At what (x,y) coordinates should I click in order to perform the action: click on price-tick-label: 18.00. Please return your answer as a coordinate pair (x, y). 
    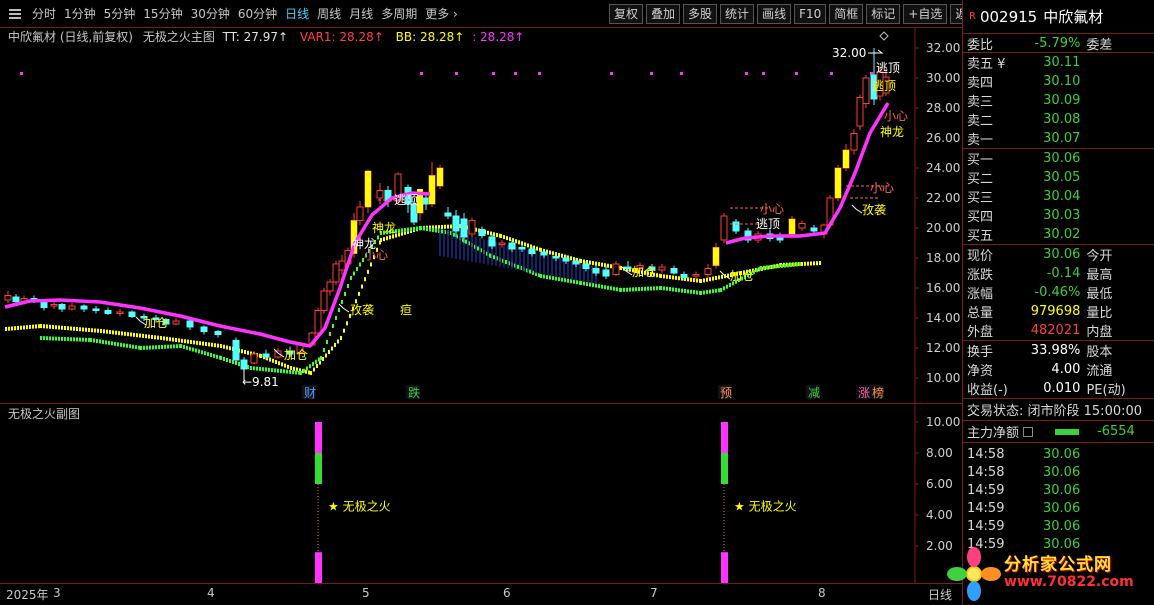
    Looking at the image, I should click on (943, 258).